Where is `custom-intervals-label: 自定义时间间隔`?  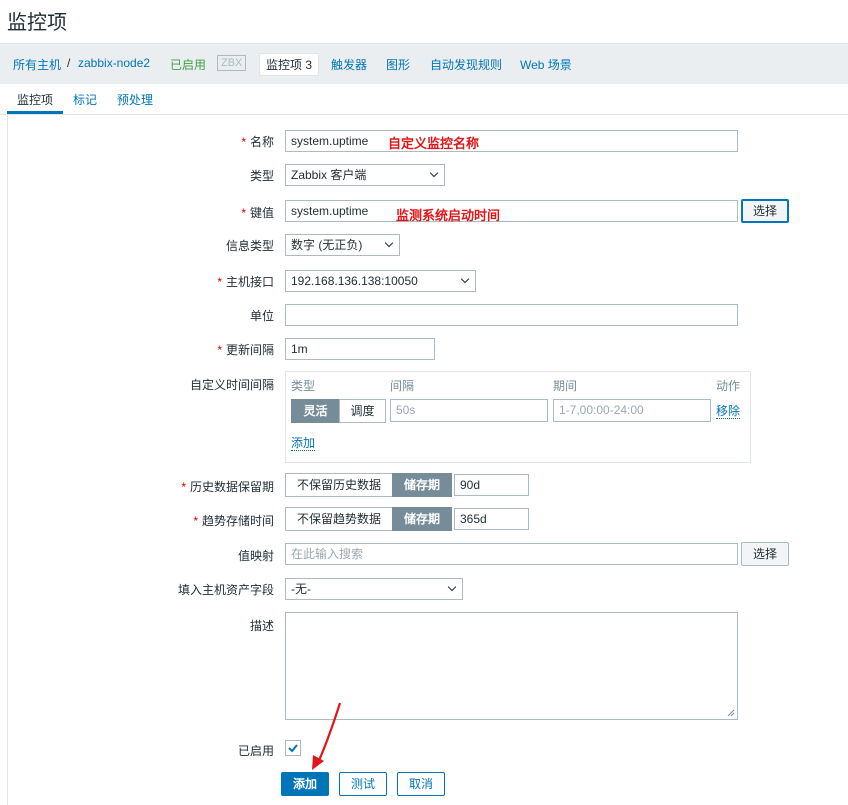 custom-intervals-label: 自定义时间间隔 is located at coordinates (231, 385).